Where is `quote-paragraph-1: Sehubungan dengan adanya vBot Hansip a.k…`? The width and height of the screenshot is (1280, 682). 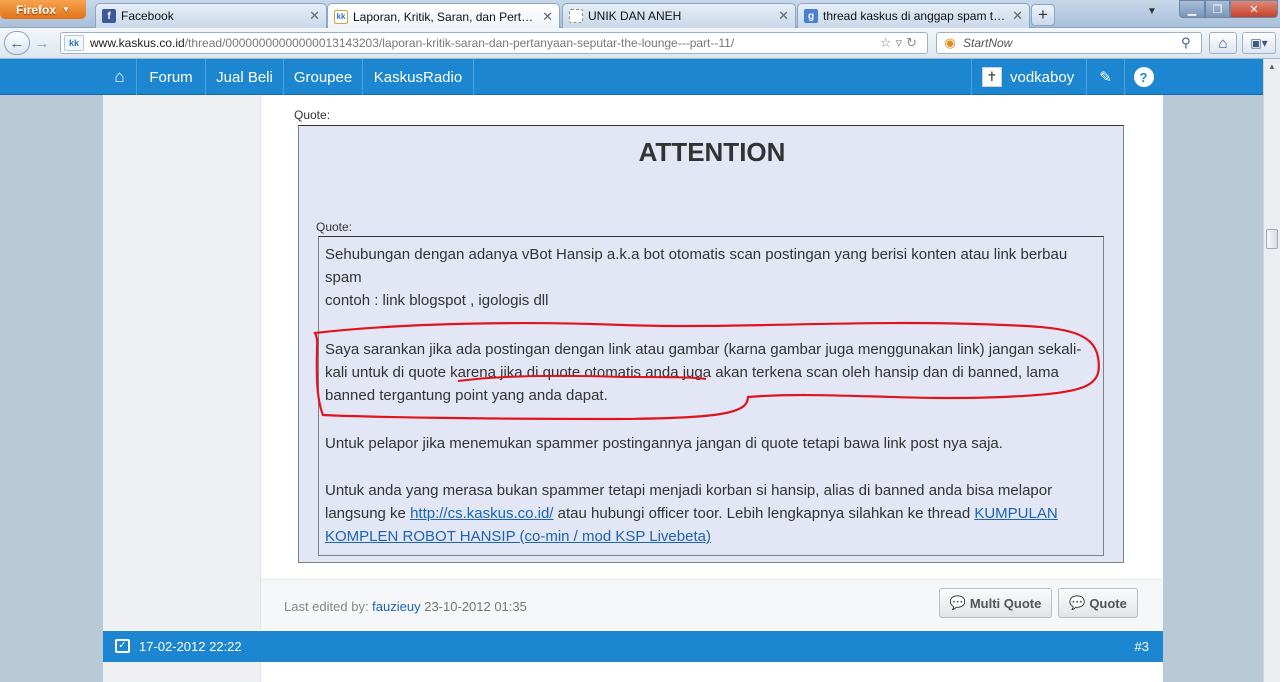
quote-paragraph-1: Sehubungan dengan adanya vBot Hansip a.k… is located at coordinates (710, 277).